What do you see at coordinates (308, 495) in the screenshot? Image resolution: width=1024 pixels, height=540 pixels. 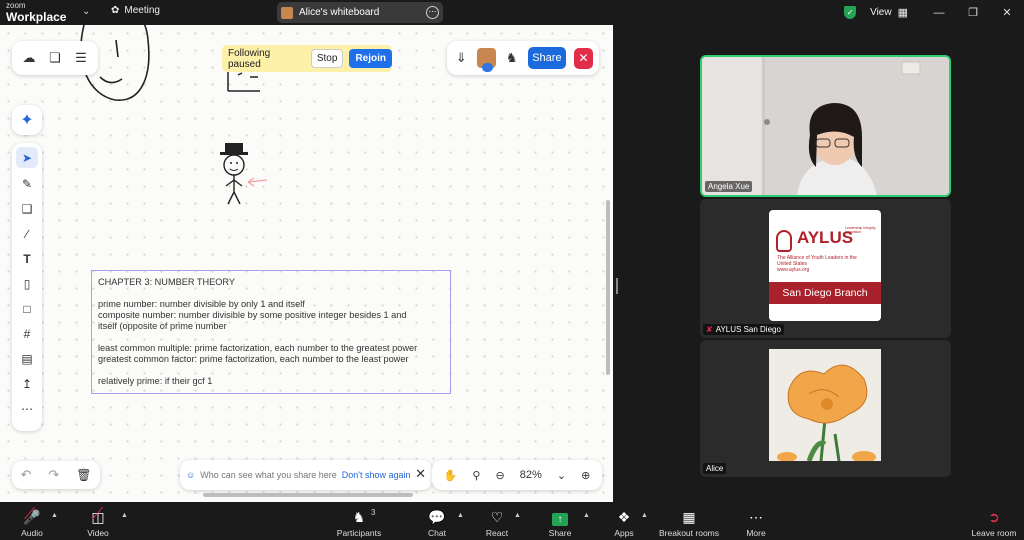 I see `horizontal-scrollbar` at bounding box center [308, 495].